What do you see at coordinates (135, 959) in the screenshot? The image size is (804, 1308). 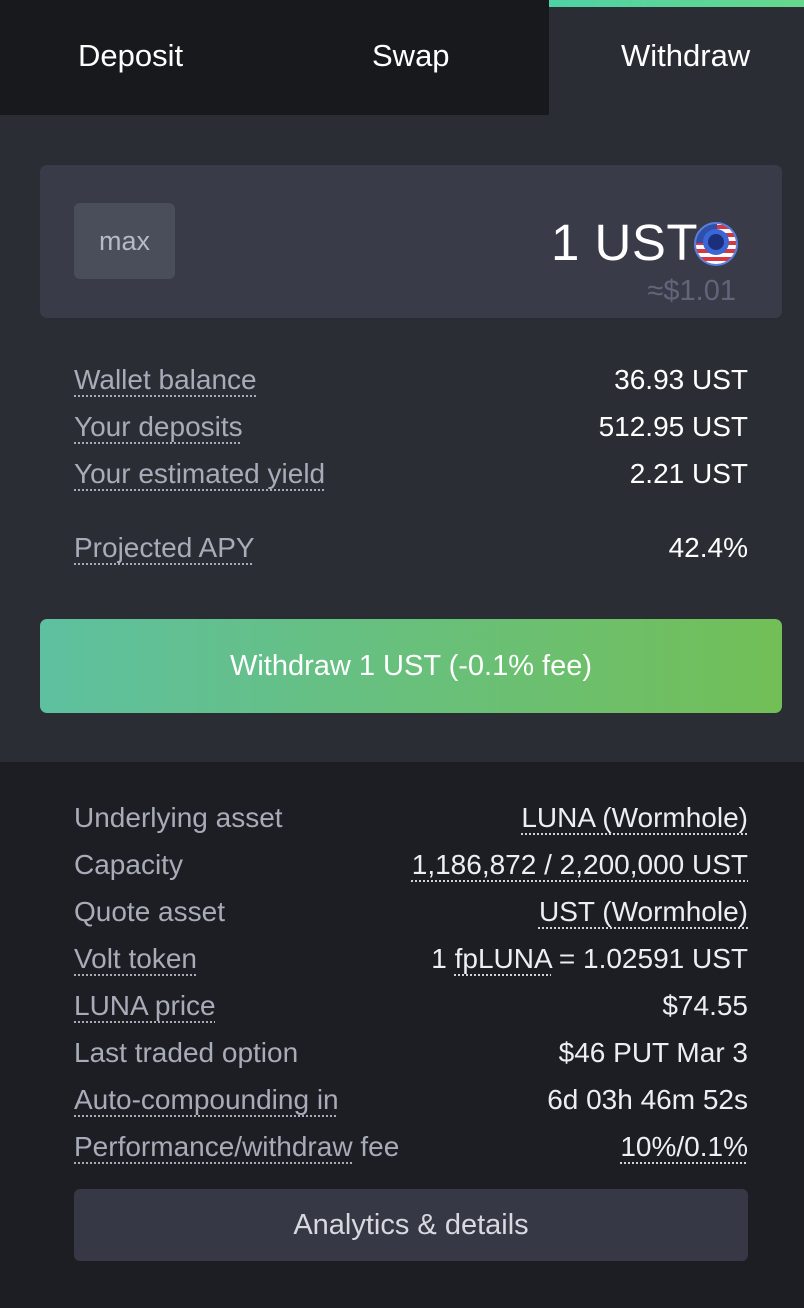 I see `detail-label: Volt token` at bounding box center [135, 959].